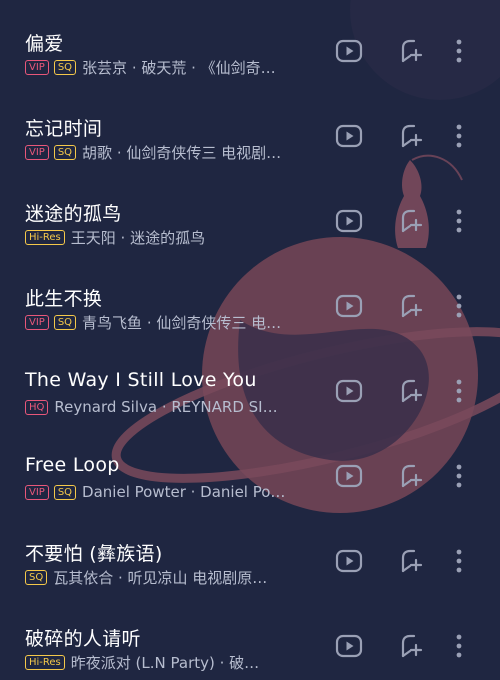 The width and height of the screenshot is (500, 680). Describe the element at coordinates (72, 465) in the screenshot. I see `song-title: Free Loop` at that location.